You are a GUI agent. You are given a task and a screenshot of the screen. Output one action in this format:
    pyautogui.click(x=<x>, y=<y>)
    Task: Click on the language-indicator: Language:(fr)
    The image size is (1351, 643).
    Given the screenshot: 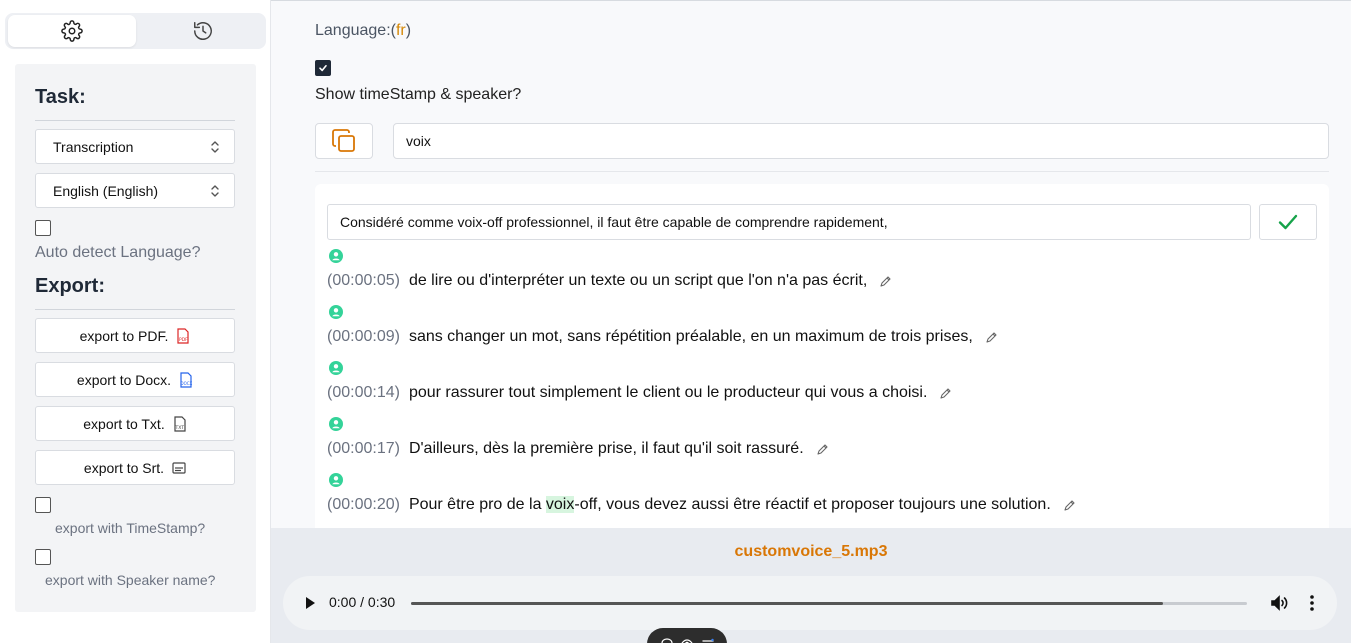 What is the action you would take?
    pyautogui.click(x=363, y=31)
    